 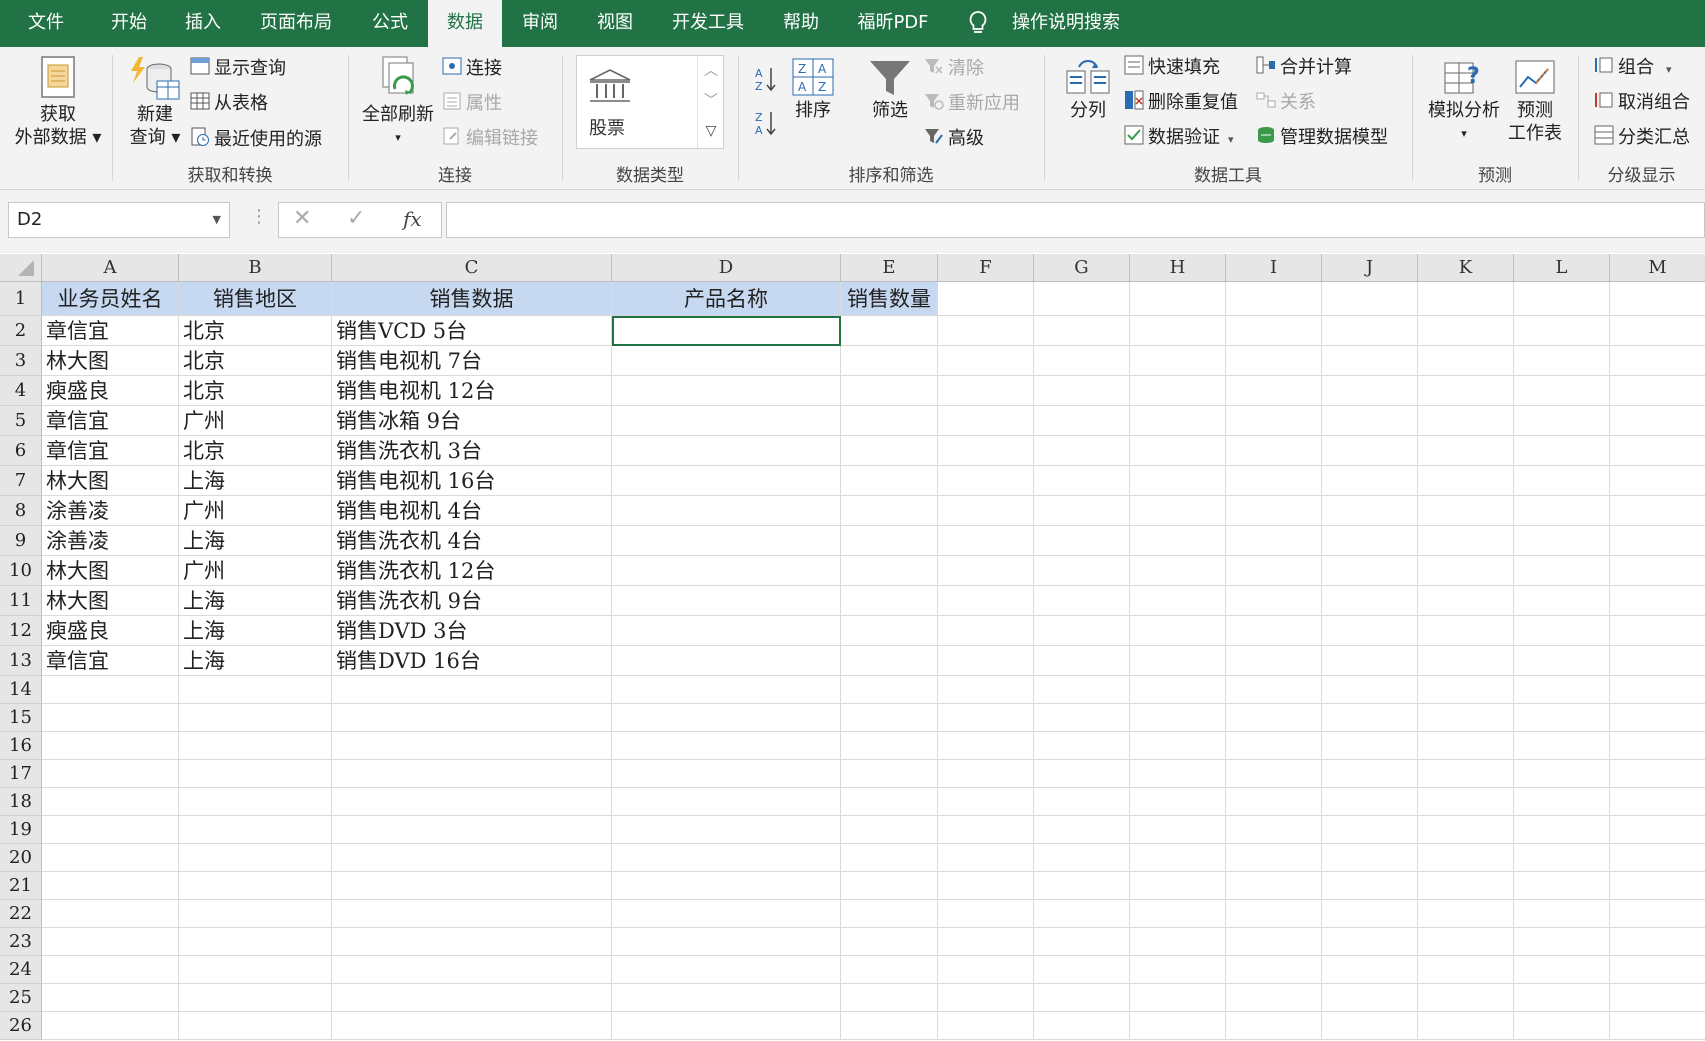 I want to click on cell-E16, so click(x=889, y=746).